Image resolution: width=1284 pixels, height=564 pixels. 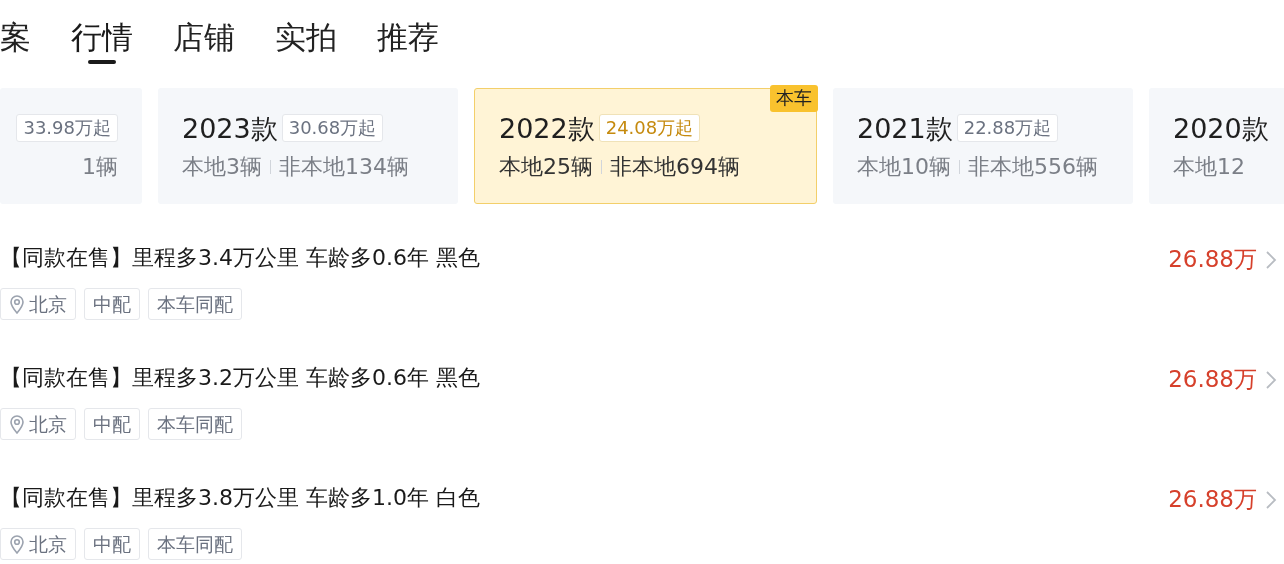 I want to click on listing-title: 【同款在售】里程多3.8万公里 车龄多1.0年 白色, so click(x=584, y=498).